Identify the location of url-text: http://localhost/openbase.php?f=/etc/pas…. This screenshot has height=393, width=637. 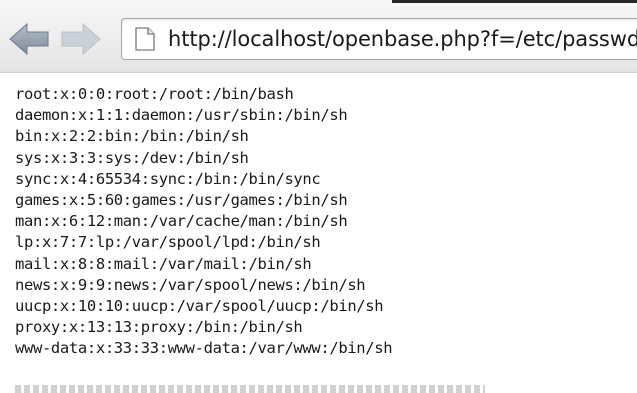
(402, 39).